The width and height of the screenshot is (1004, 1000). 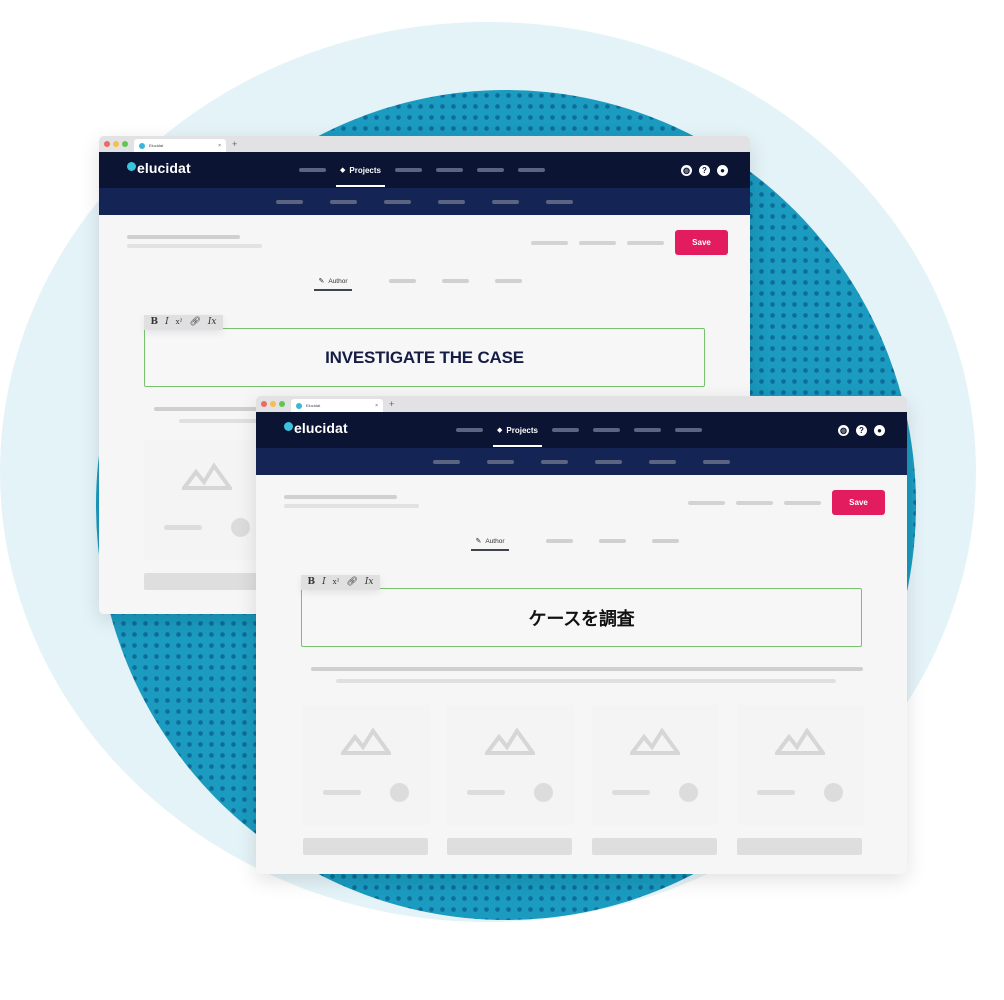 I want to click on format-toolbar: B I x² 🔗︎ Ix, so click(x=184, y=322).